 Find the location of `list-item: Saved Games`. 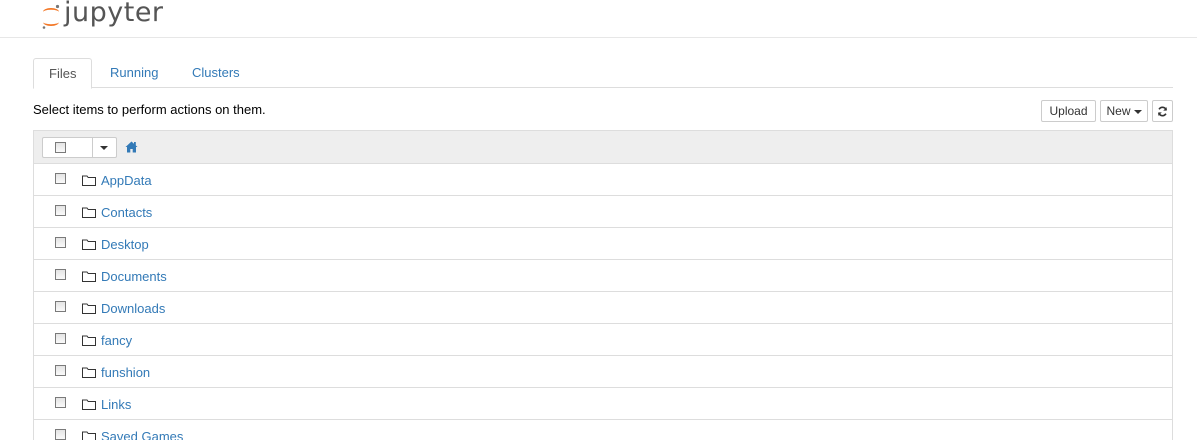

list-item: Saved Games is located at coordinates (603, 430).